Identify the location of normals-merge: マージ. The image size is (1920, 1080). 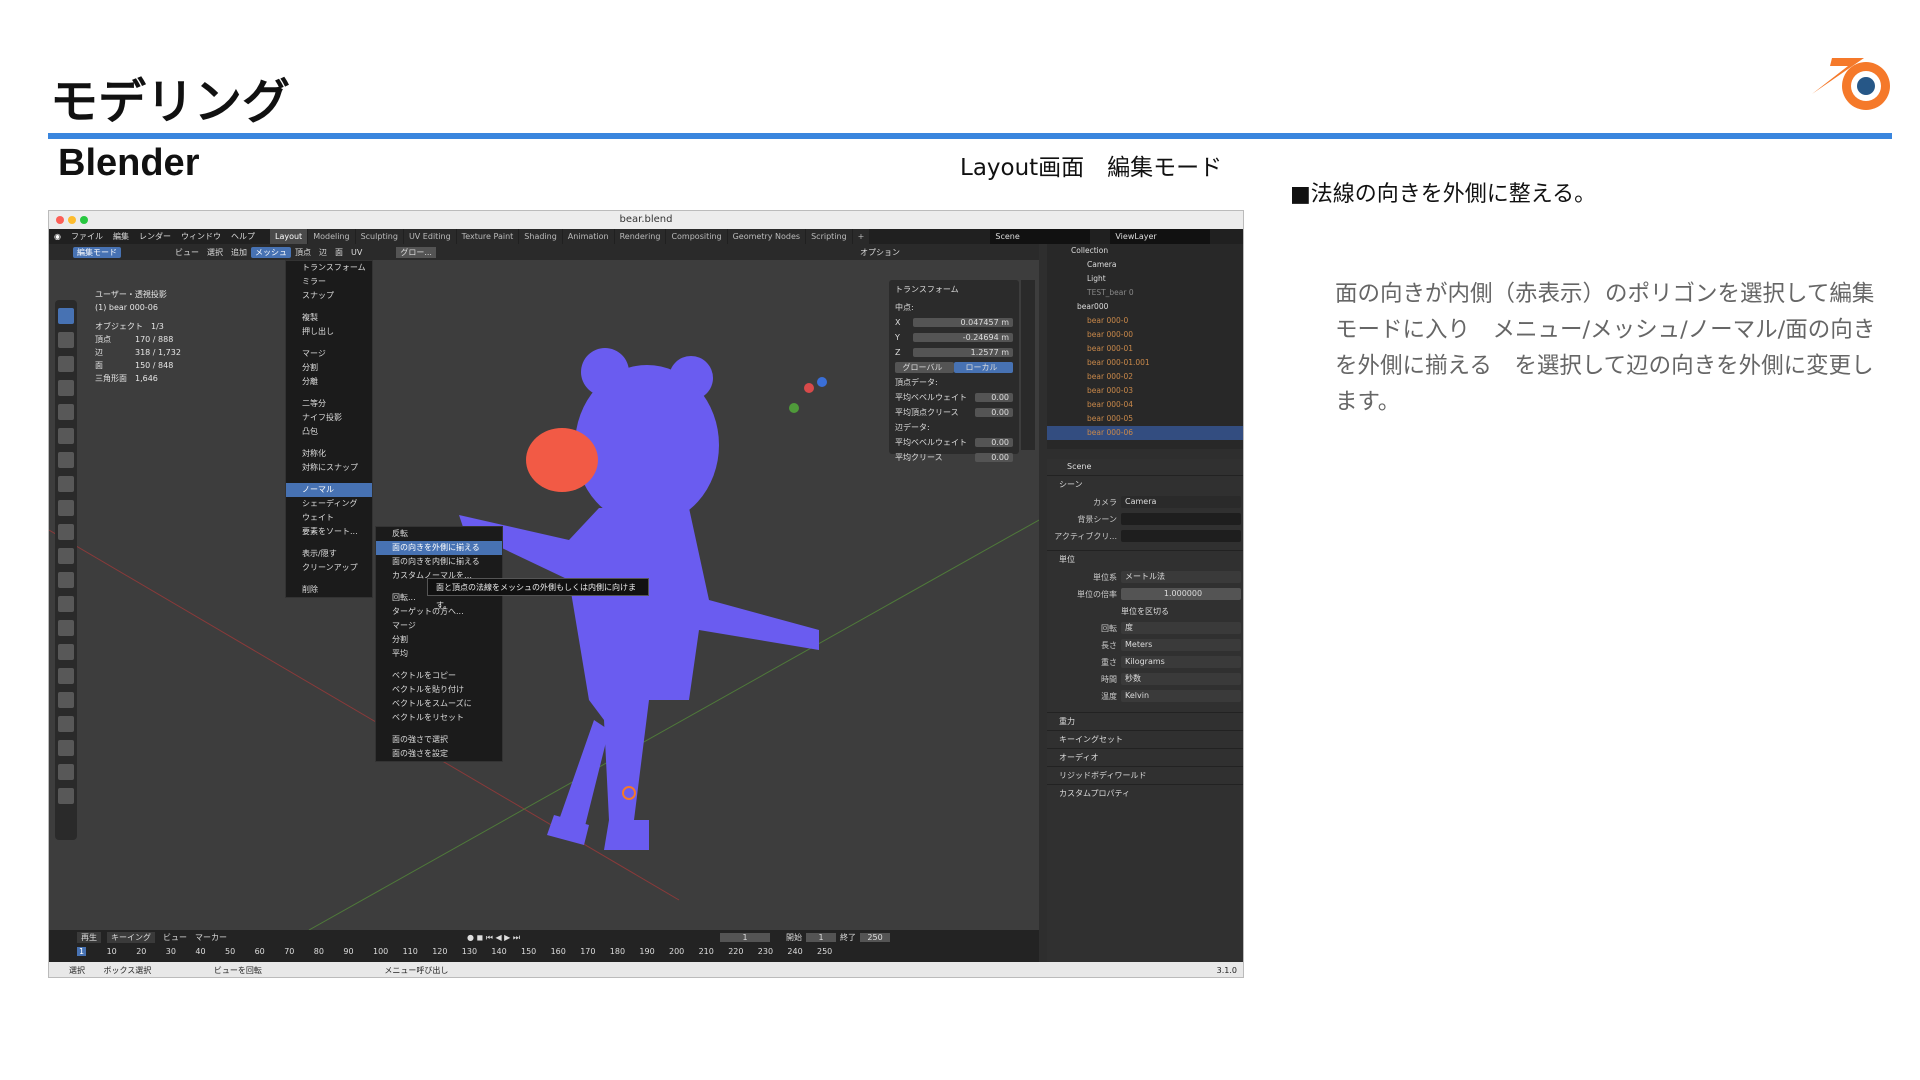
(439, 626).